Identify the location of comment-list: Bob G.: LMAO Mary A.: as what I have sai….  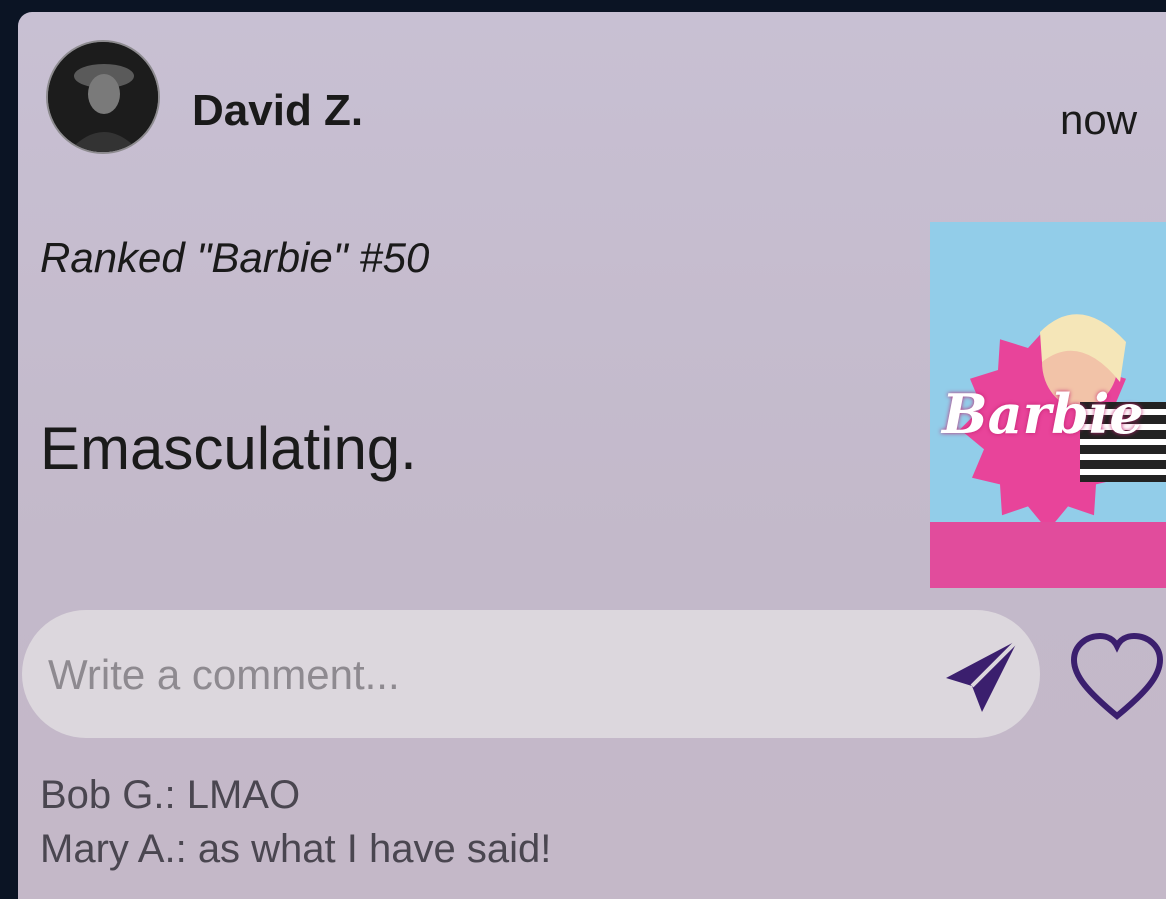
(295, 822).